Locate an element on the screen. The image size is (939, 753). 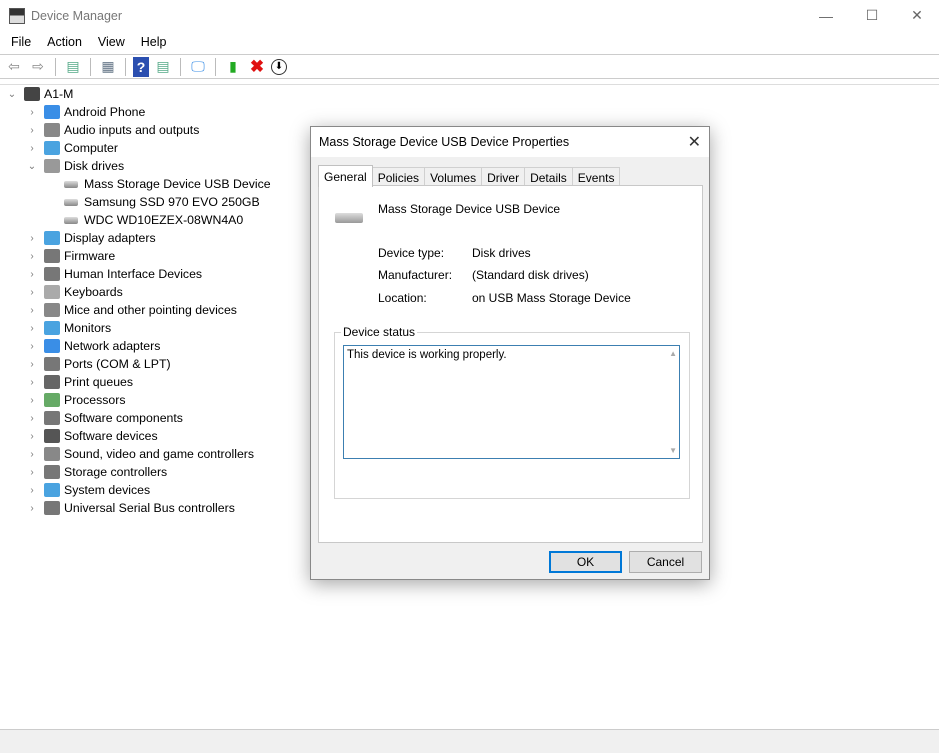
tree-device: WDC WD10EZEX-08WN4A0 is located at coordinates (153, 220).